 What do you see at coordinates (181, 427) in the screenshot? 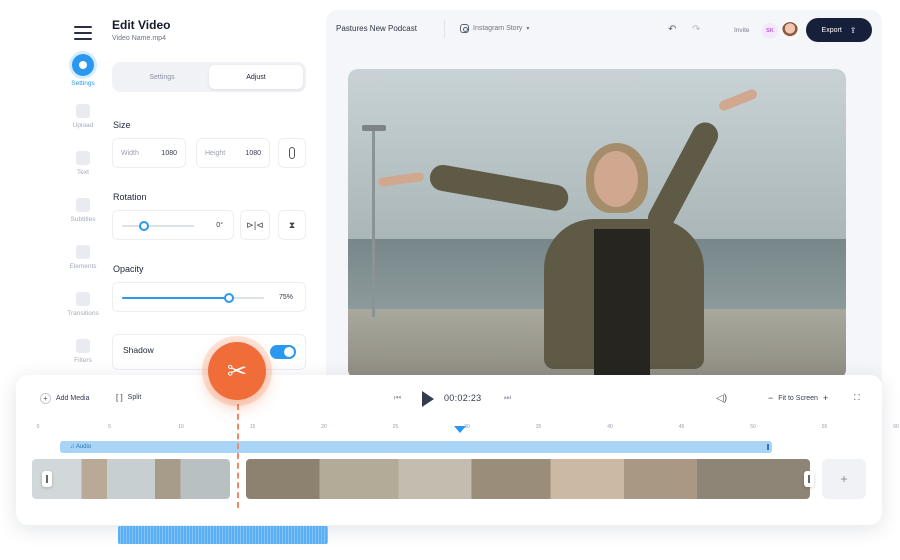
I see `ruler-tick: 10` at bounding box center [181, 427].